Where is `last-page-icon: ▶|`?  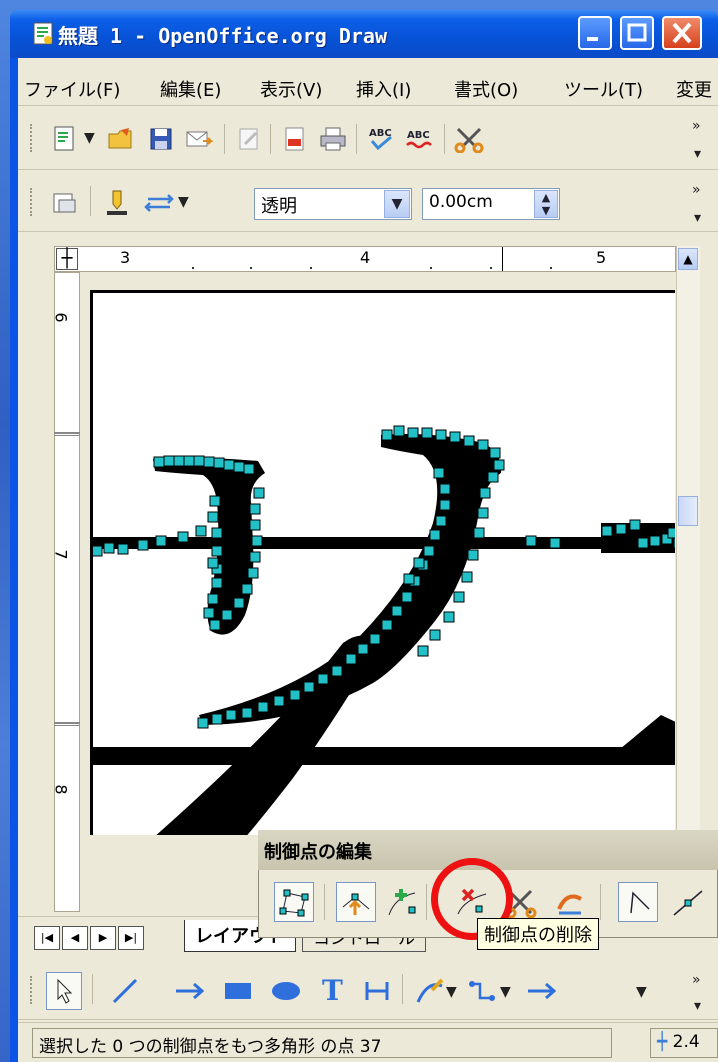
last-page-icon: ▶| is located at coordinates (131, 938).